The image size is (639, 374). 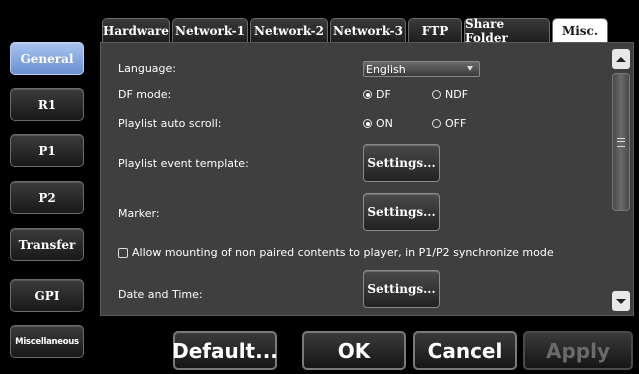 What do you see at coordinates (580, 30) in the screenshot?
I see `tab-misc: Misc.` at bounding box center [580, 30].